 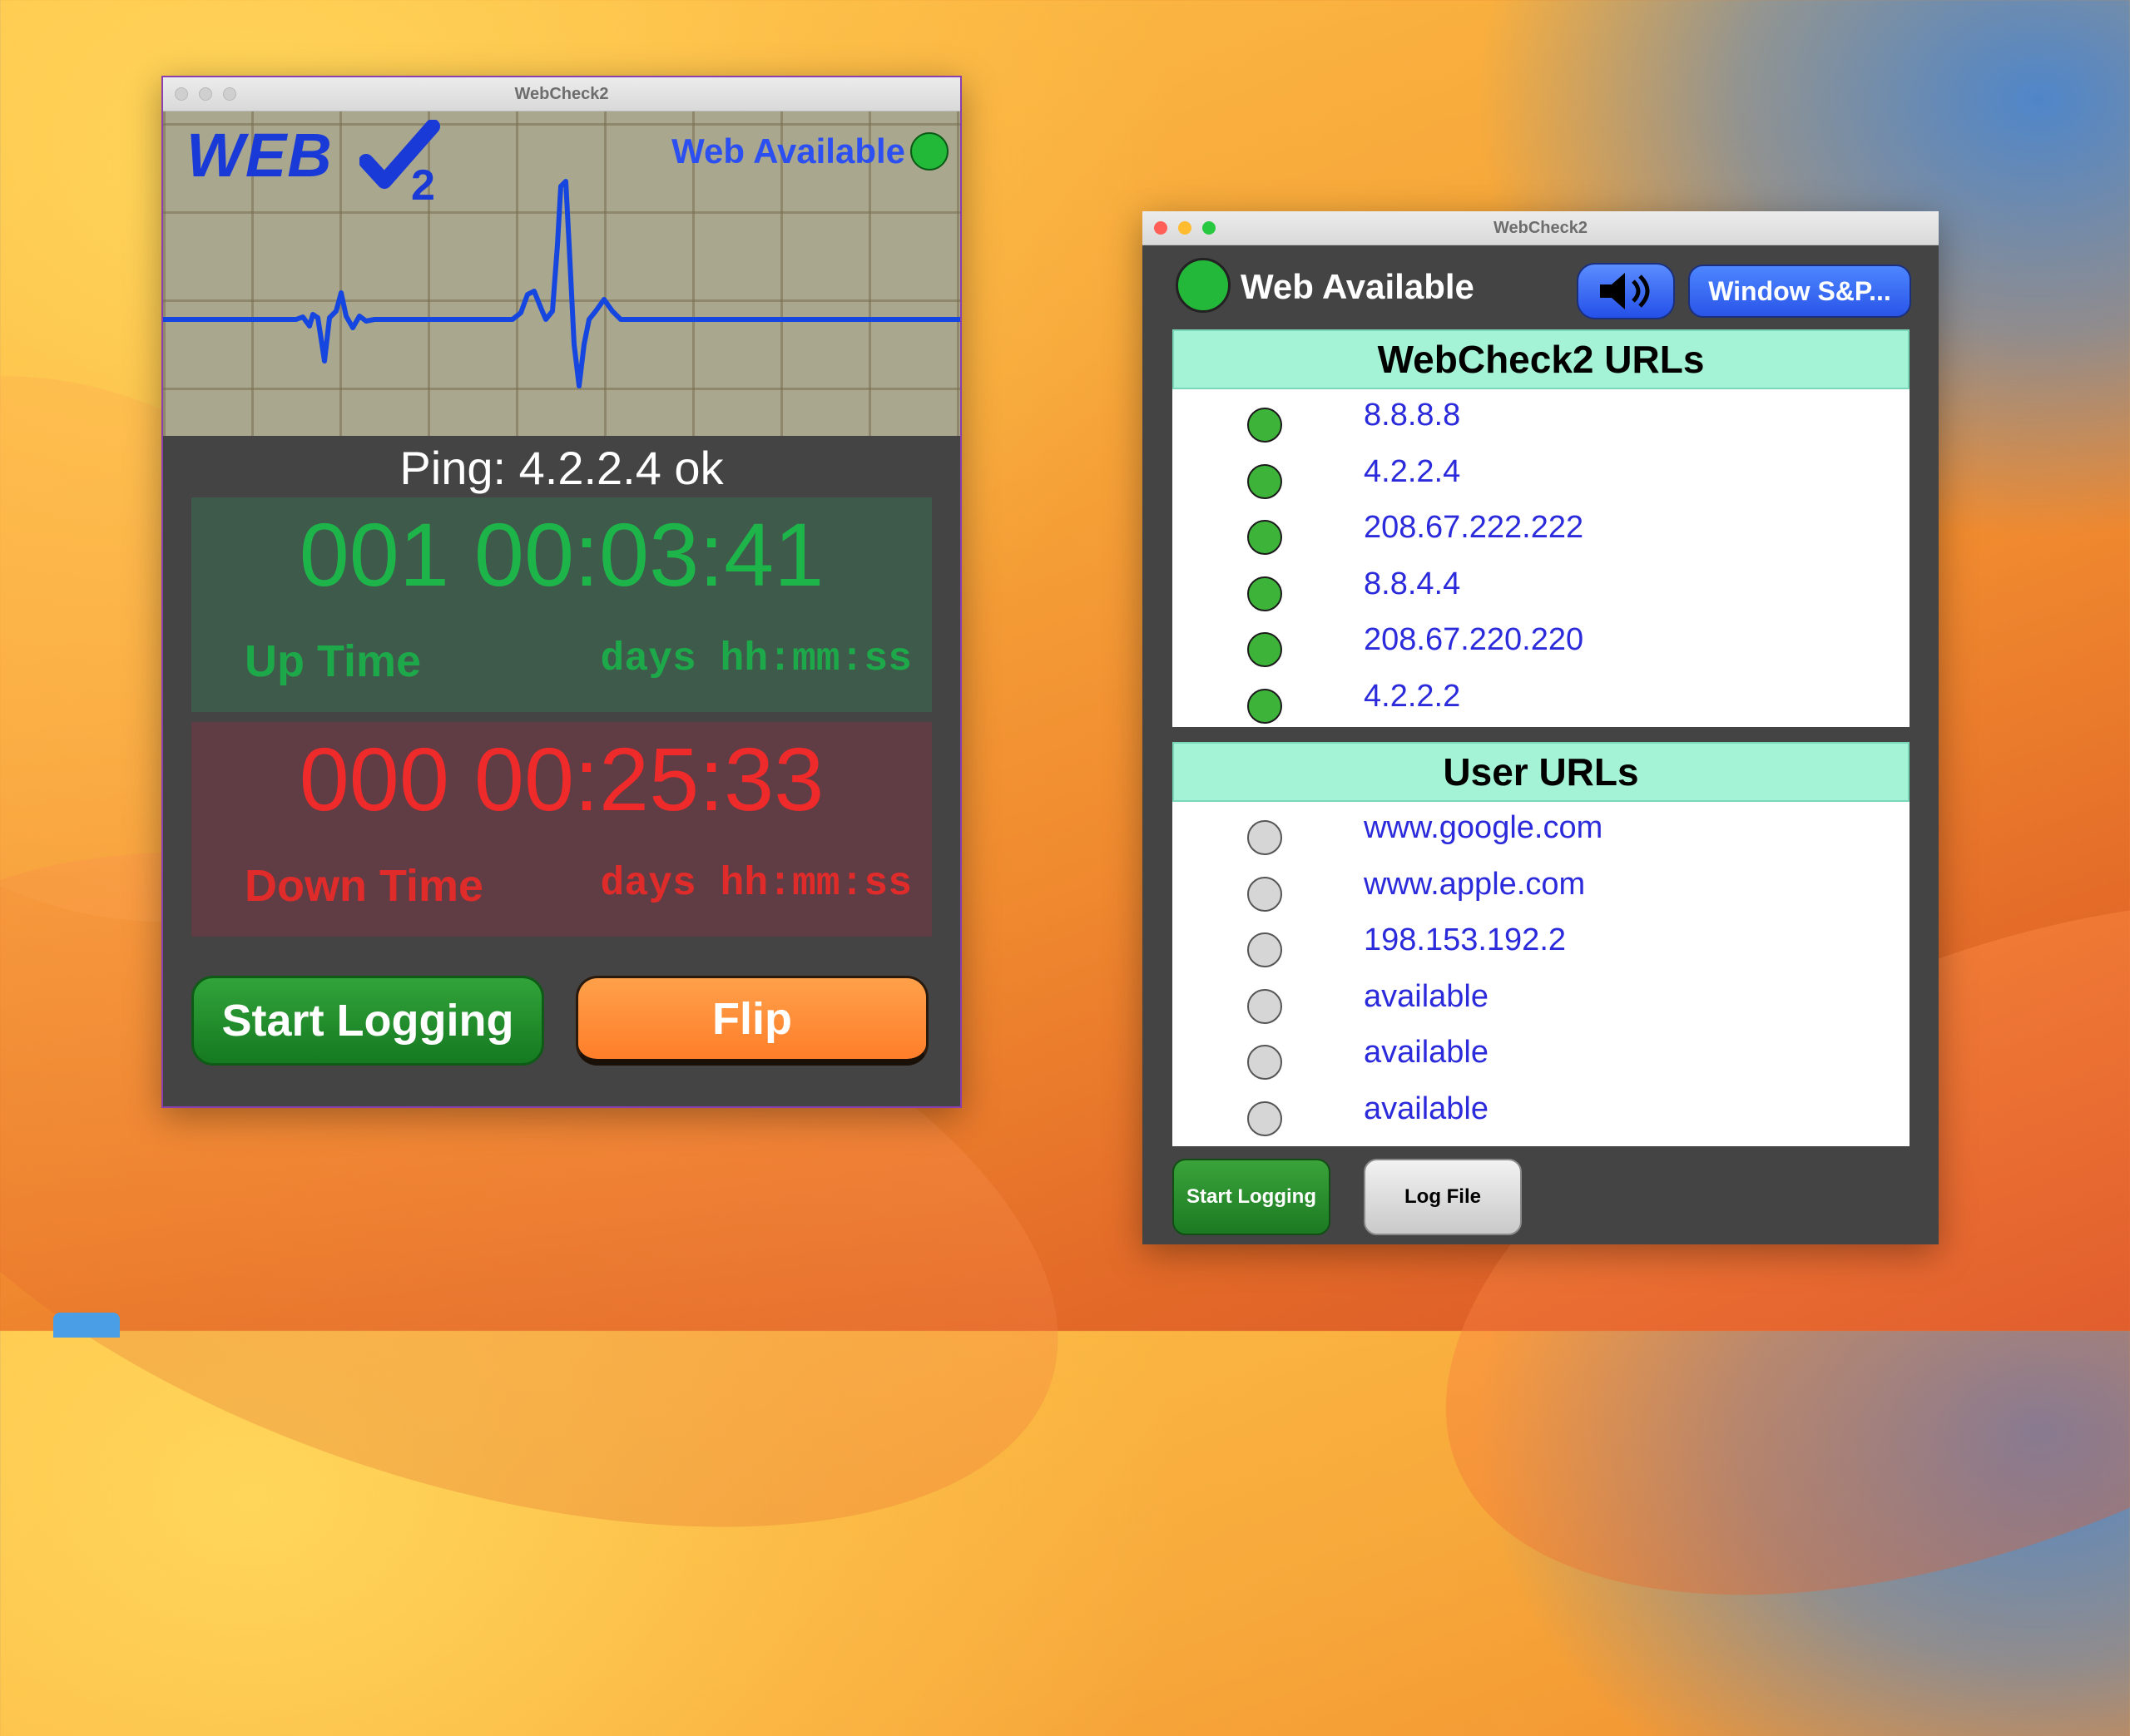 I want to click on main-button-row: Start Logging Flip, so click(x=560, y=1021).